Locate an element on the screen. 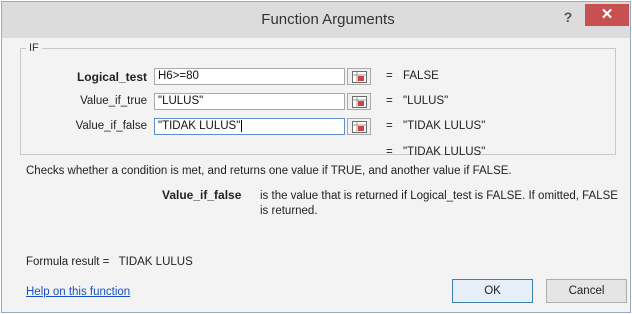 The height and width of the screenshot is (314, 632). value-if-true-result: "LULUS" is located at coordinates (426, 101).